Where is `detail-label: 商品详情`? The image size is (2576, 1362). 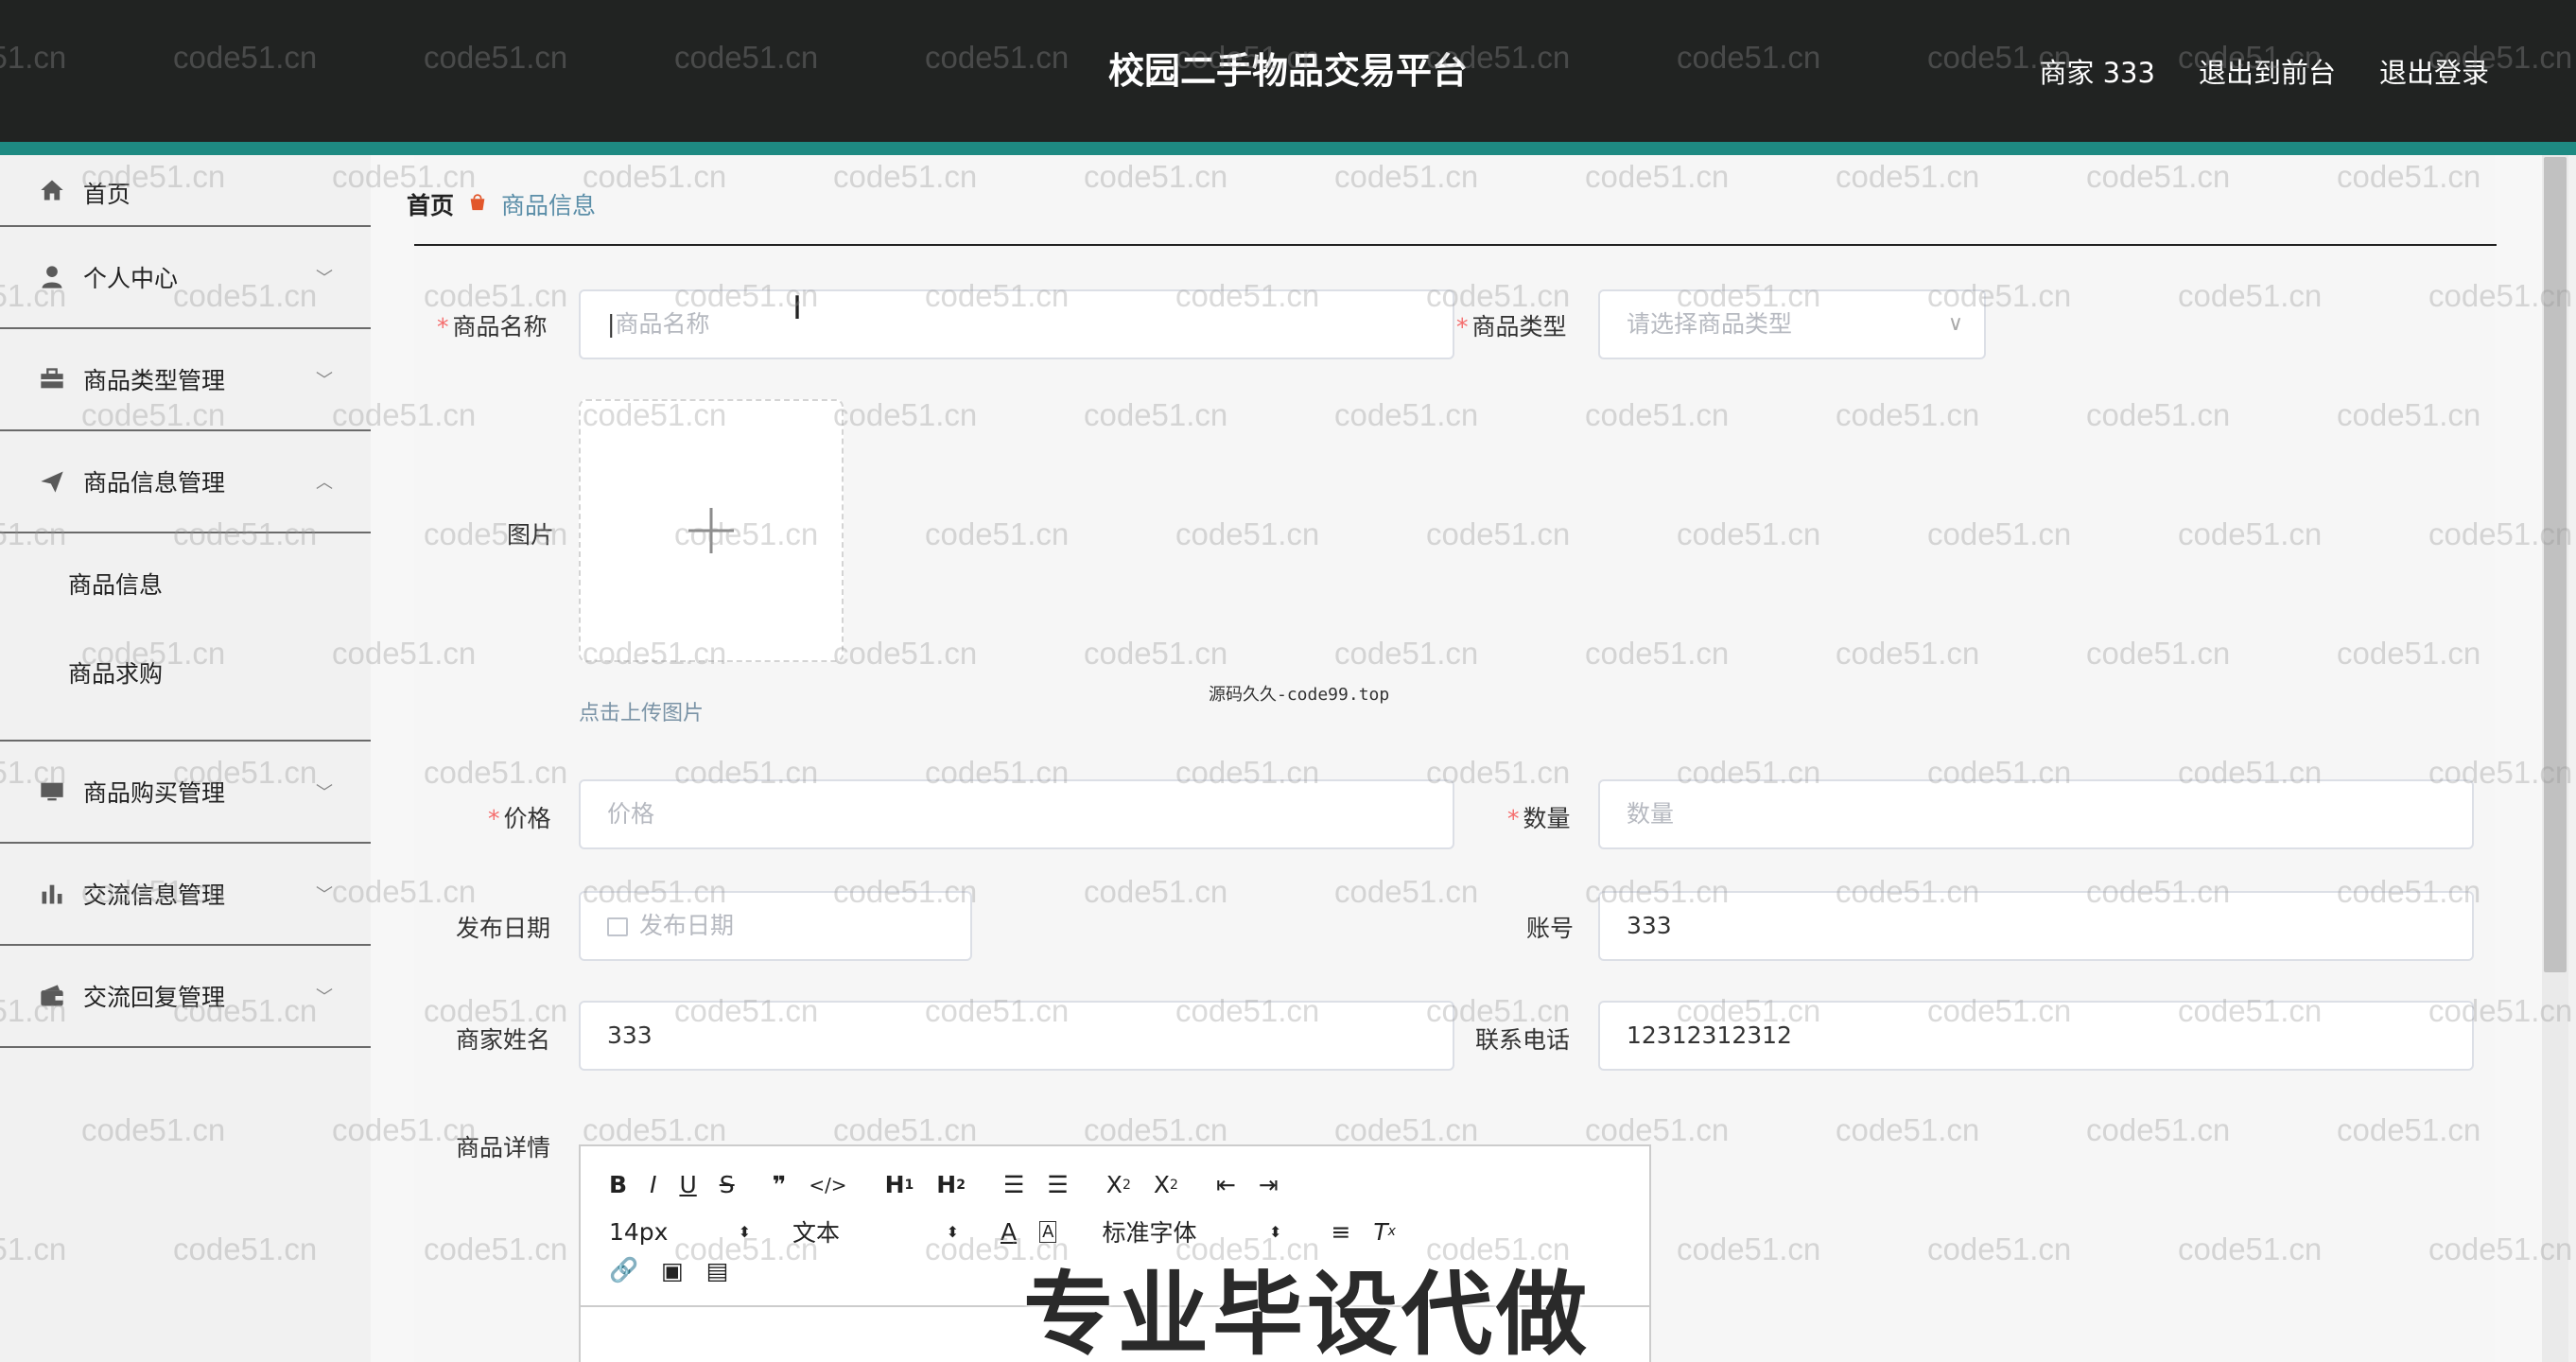 detail-label: 商品详情 is located at coordinates (503, 1147).